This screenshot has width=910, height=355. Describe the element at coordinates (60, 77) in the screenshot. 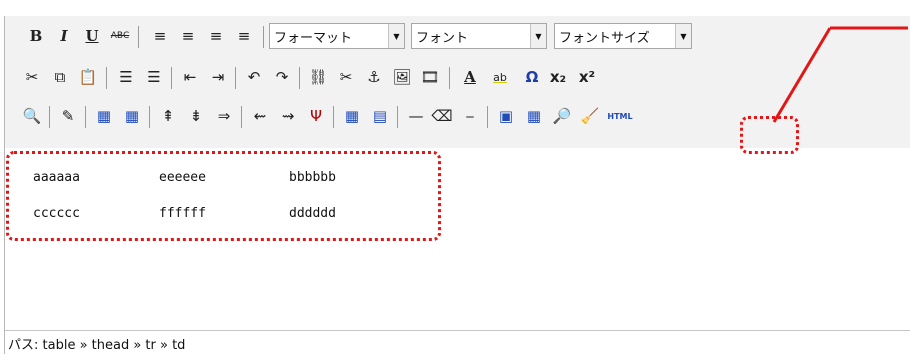

I see `copy-icon: ⧉` at that location.